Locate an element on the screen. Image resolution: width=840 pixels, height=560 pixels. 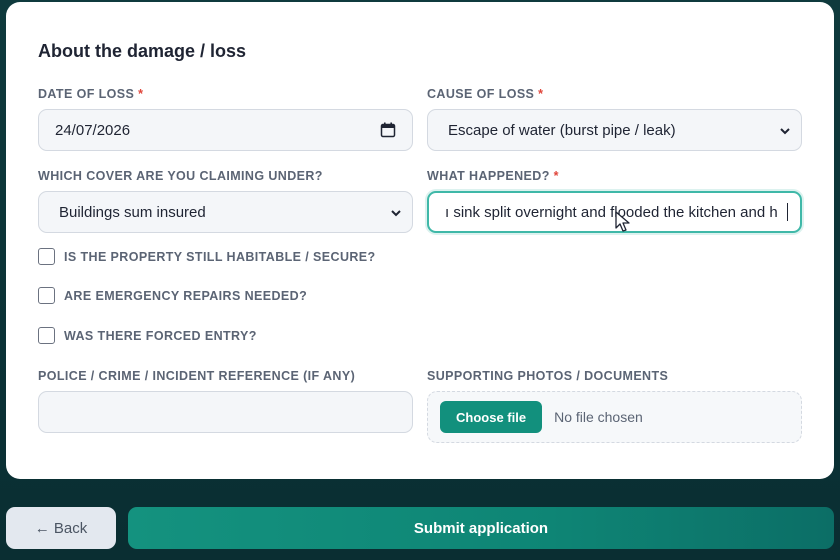
cover-selected: Buildings sum insured is located at coordinates (132, 212).